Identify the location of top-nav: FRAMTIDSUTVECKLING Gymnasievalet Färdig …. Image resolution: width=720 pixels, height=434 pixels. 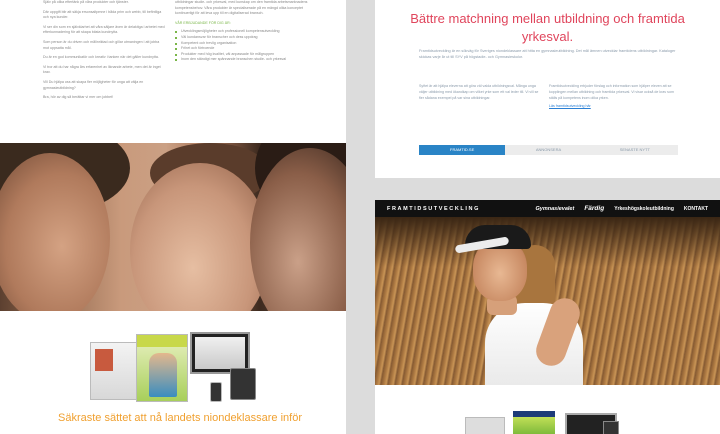
(547, 208).